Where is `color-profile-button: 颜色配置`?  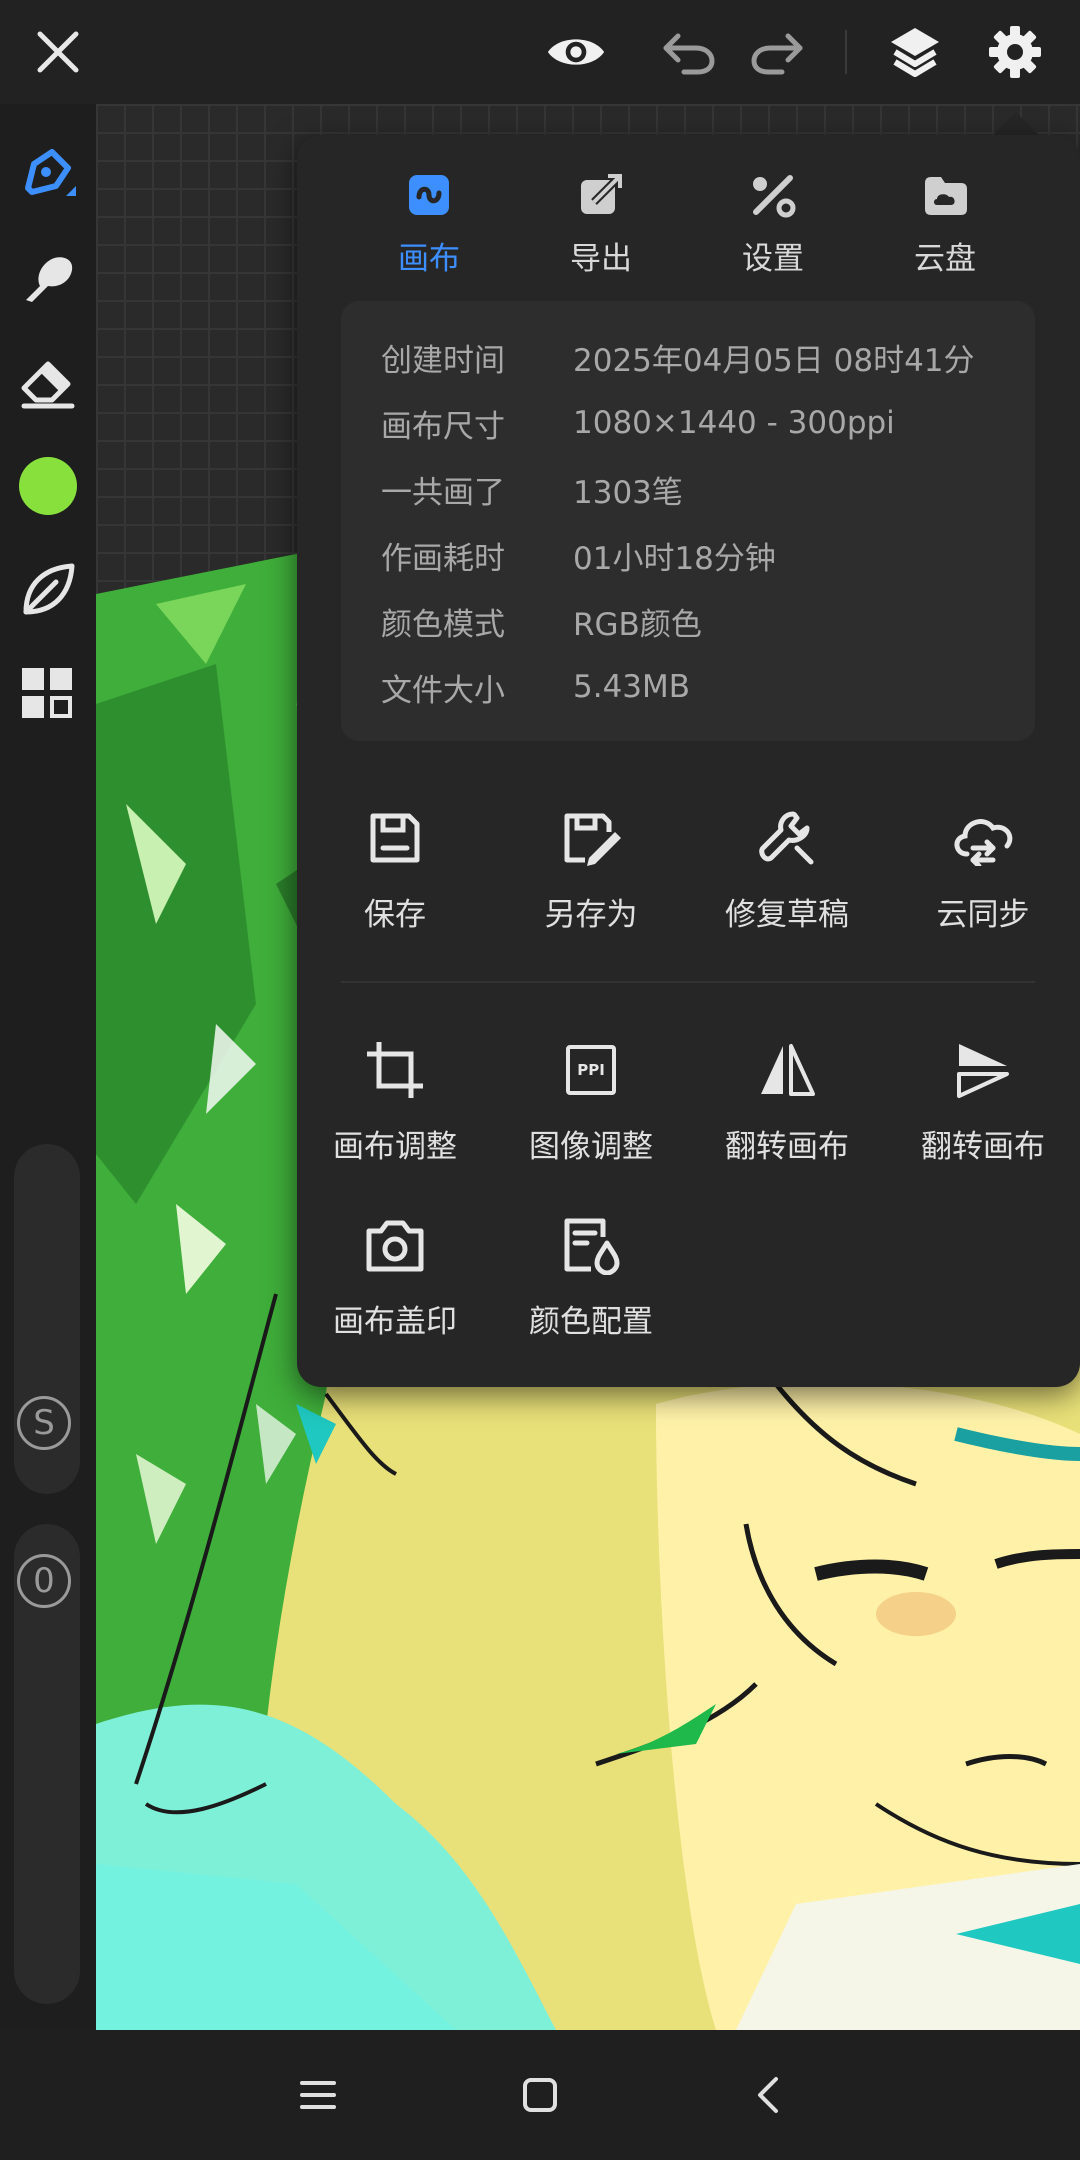
color-profile-button: 颜色配置 is located at coordinates (591, 1275).